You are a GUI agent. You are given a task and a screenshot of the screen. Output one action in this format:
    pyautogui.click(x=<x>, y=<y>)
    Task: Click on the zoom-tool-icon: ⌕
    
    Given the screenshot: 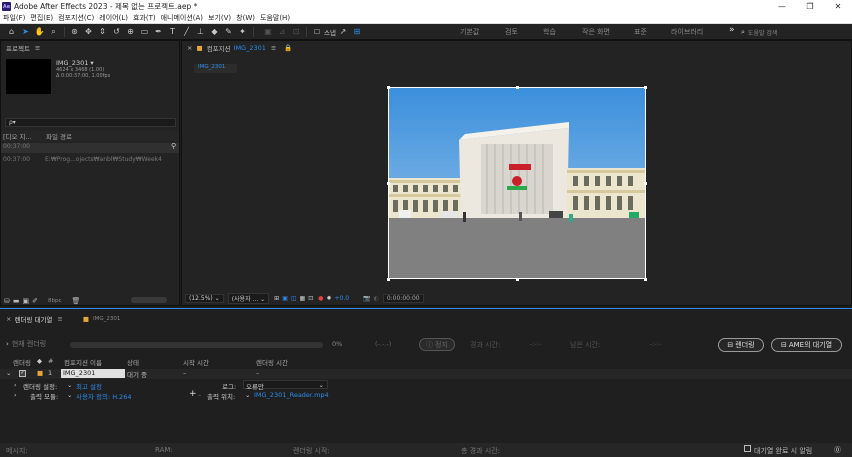 What is the action you would take?
    pyautogui.click(x=53, y=31)
    